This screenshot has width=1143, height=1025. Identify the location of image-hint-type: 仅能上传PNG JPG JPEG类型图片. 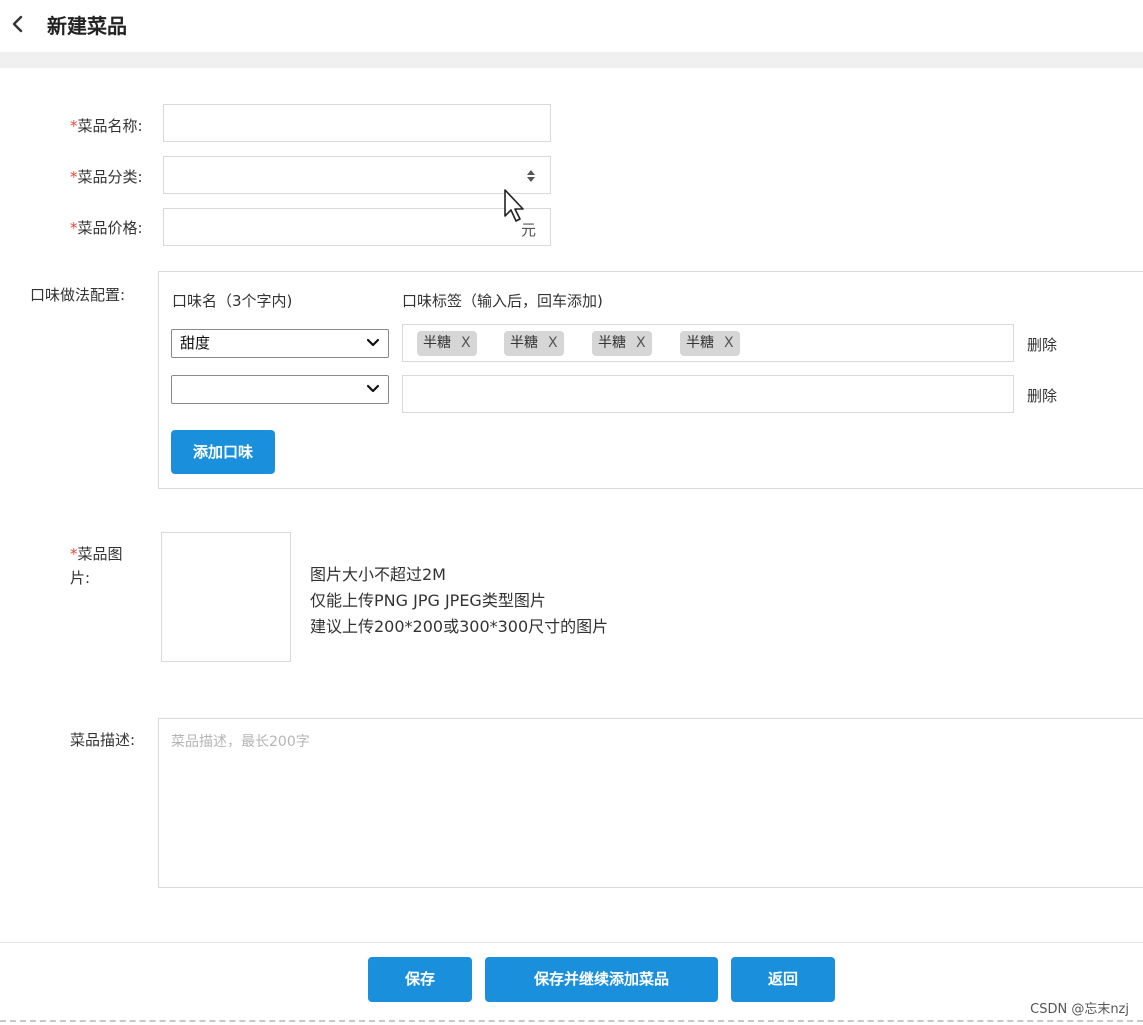
(428, 600).